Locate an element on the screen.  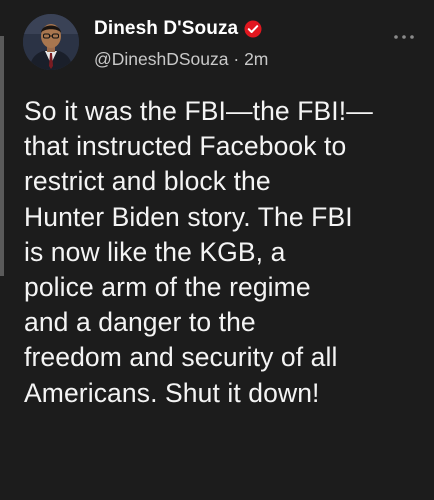
meta-row: @DineshDSouza · 2m is located at coordinates (244, 59).